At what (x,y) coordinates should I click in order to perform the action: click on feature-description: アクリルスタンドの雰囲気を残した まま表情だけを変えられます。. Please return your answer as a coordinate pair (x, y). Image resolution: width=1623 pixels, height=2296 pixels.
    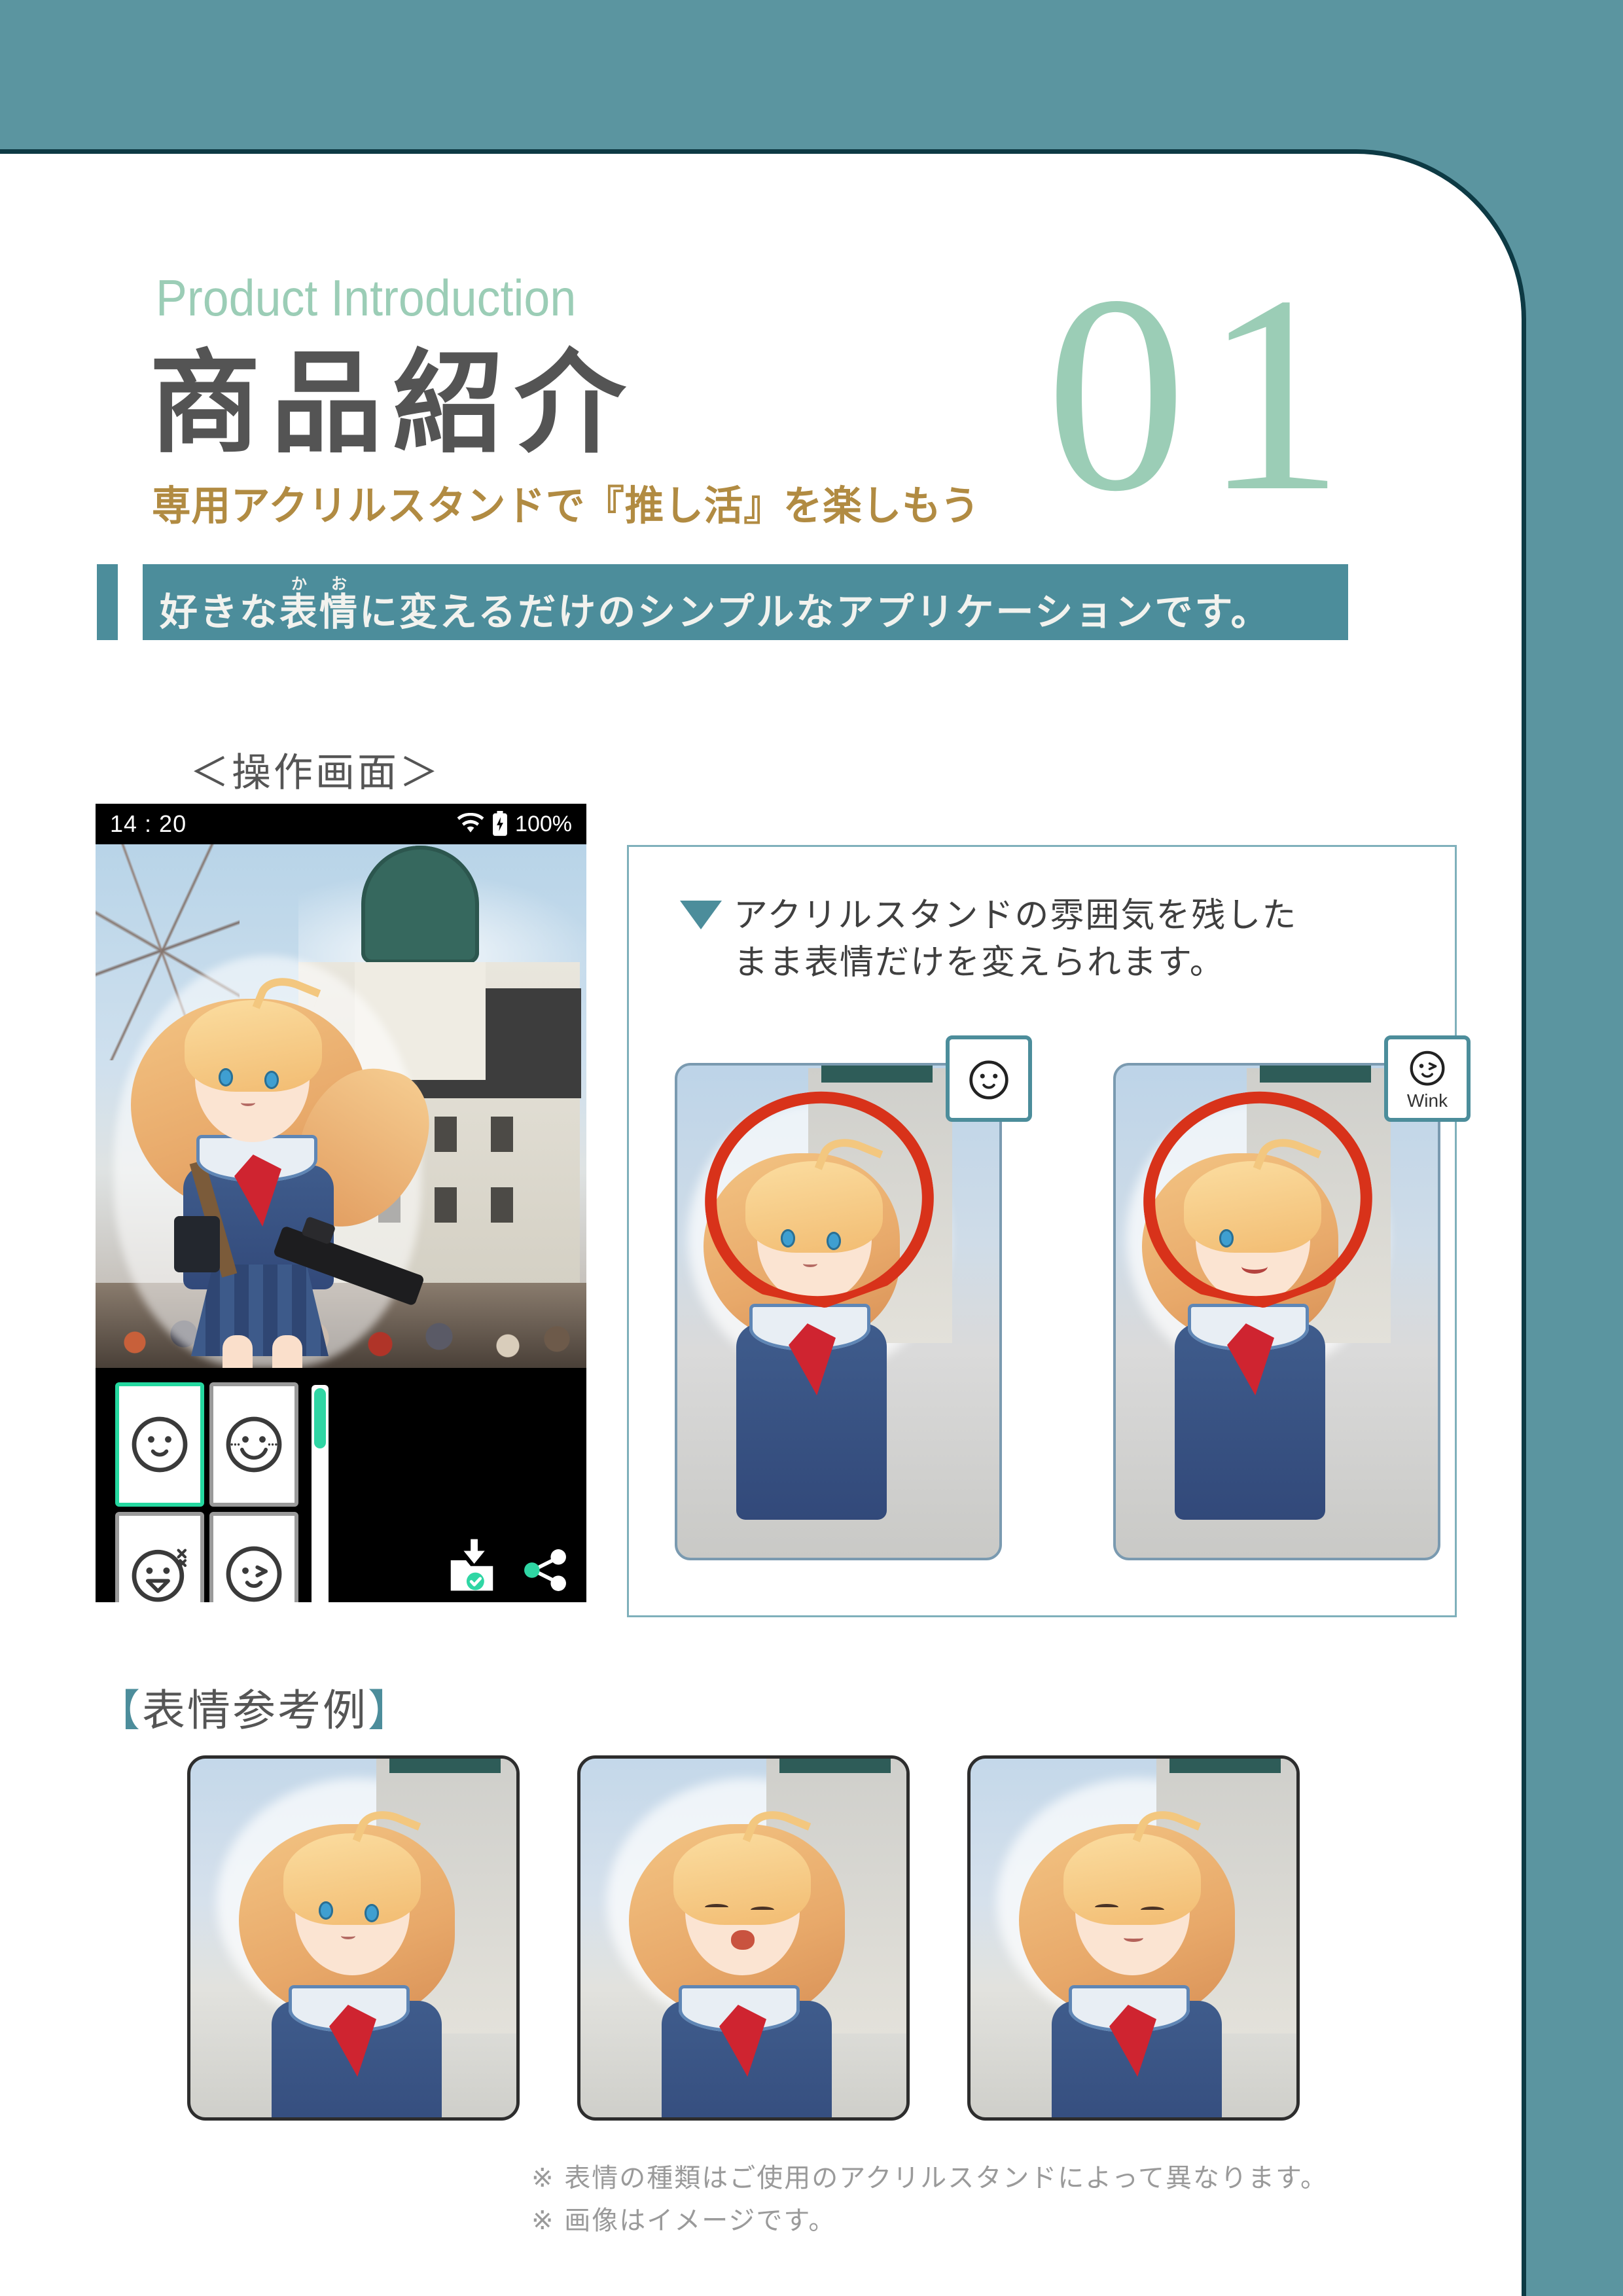
    Looking at the image, I should click on (988, 940).